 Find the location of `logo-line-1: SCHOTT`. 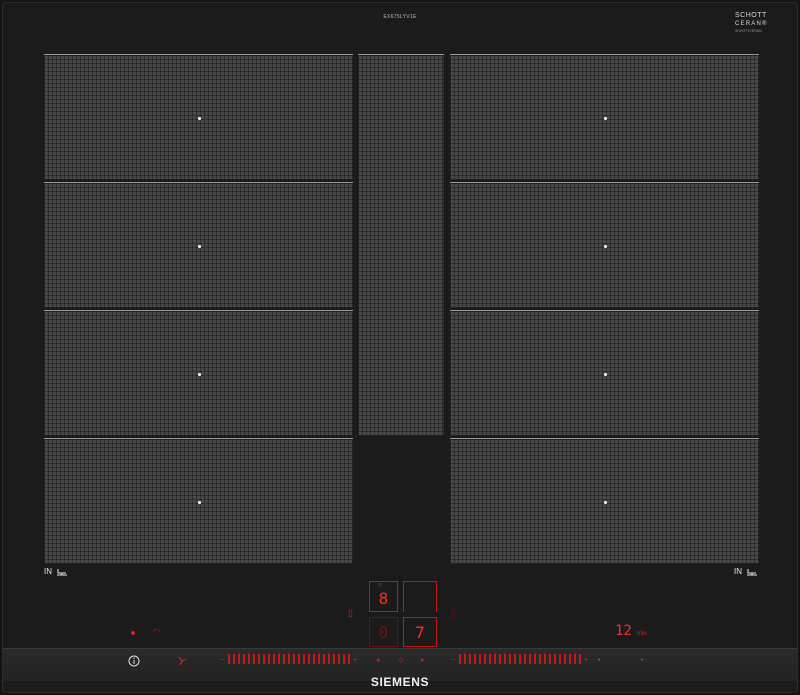

logo-line-1: SCHOTT is located at coordinates (751, 15).